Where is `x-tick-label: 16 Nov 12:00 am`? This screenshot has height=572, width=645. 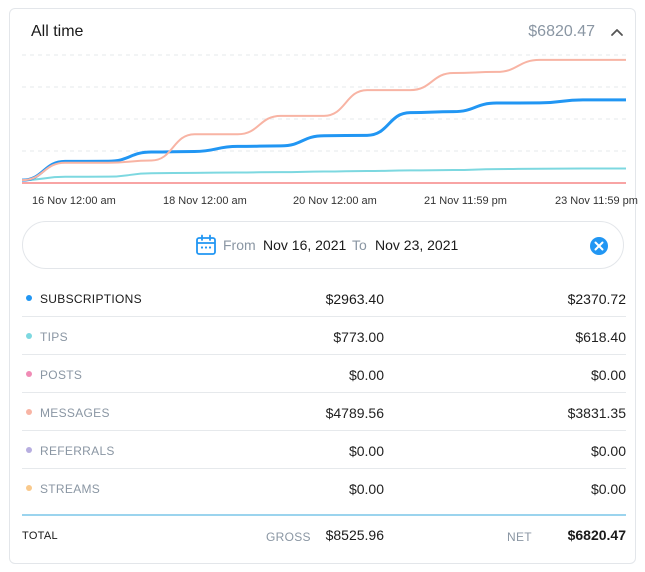 x-tick-label: 16 Nov 12:00 am is located at coordinates (74, 201).